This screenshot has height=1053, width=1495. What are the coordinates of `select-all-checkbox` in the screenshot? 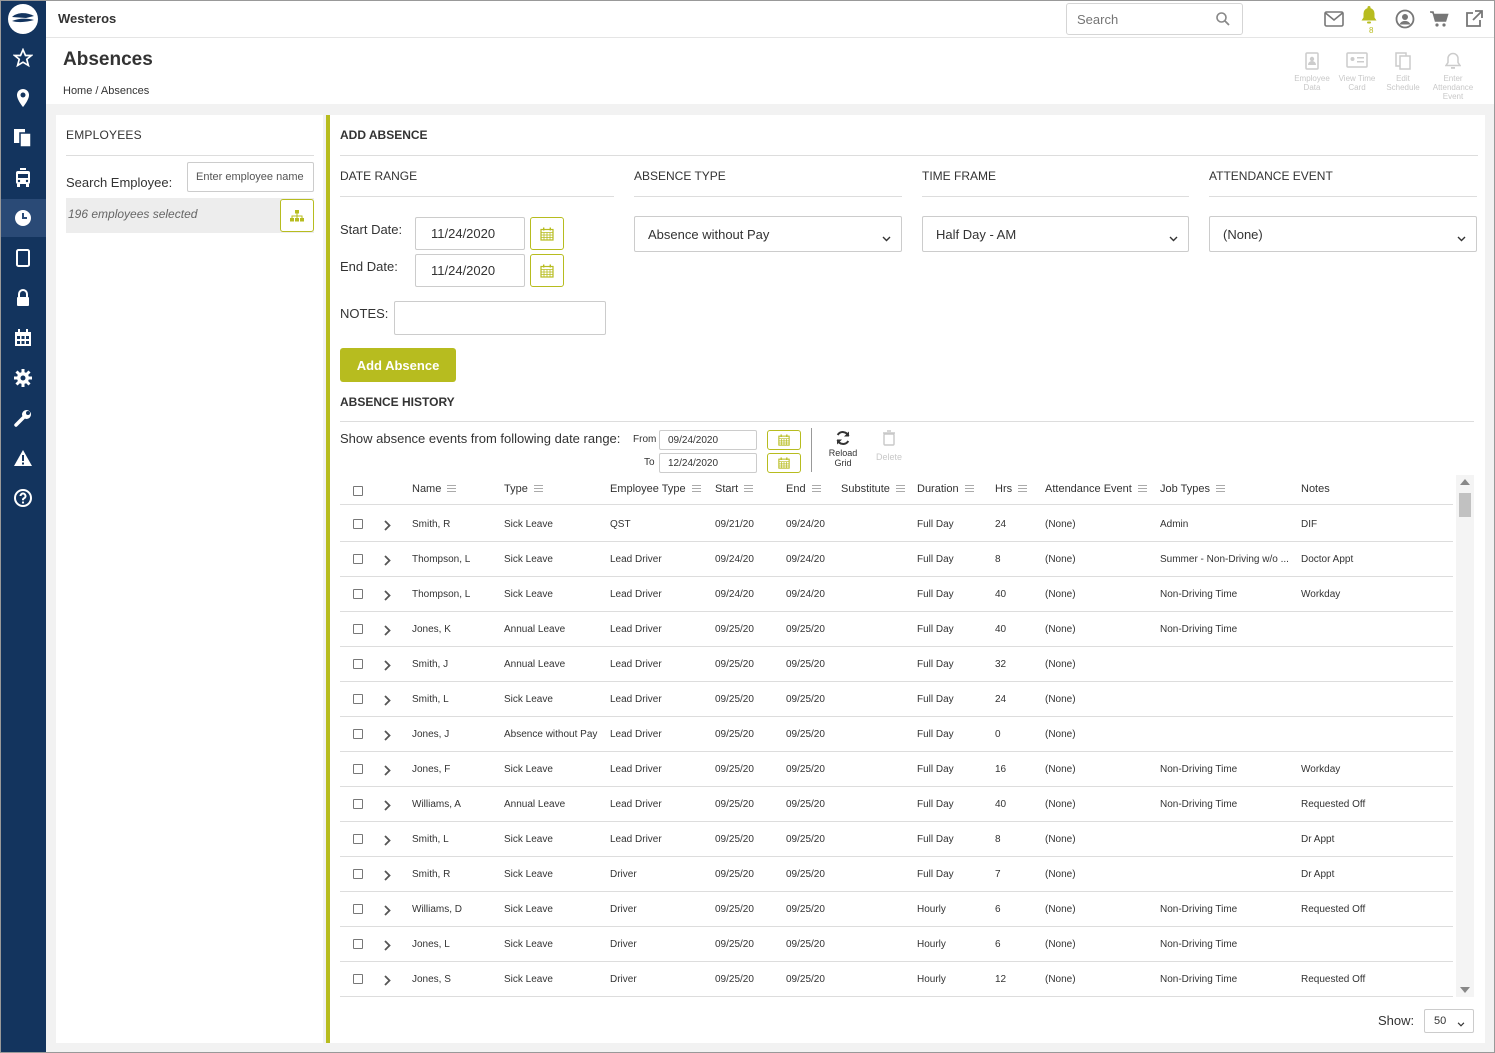 It's located at (358, 491).